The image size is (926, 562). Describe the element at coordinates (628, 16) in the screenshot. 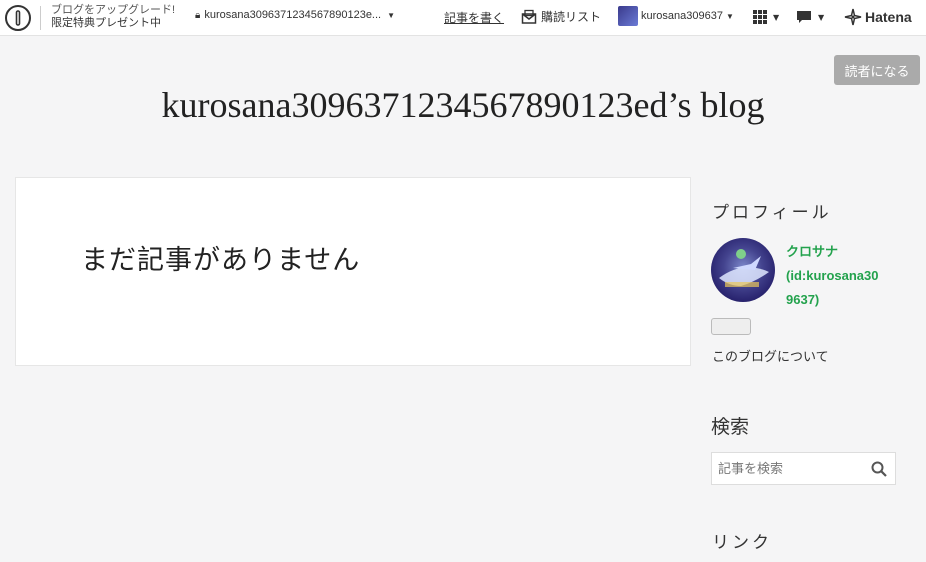

I see `user-avatar` at that location.